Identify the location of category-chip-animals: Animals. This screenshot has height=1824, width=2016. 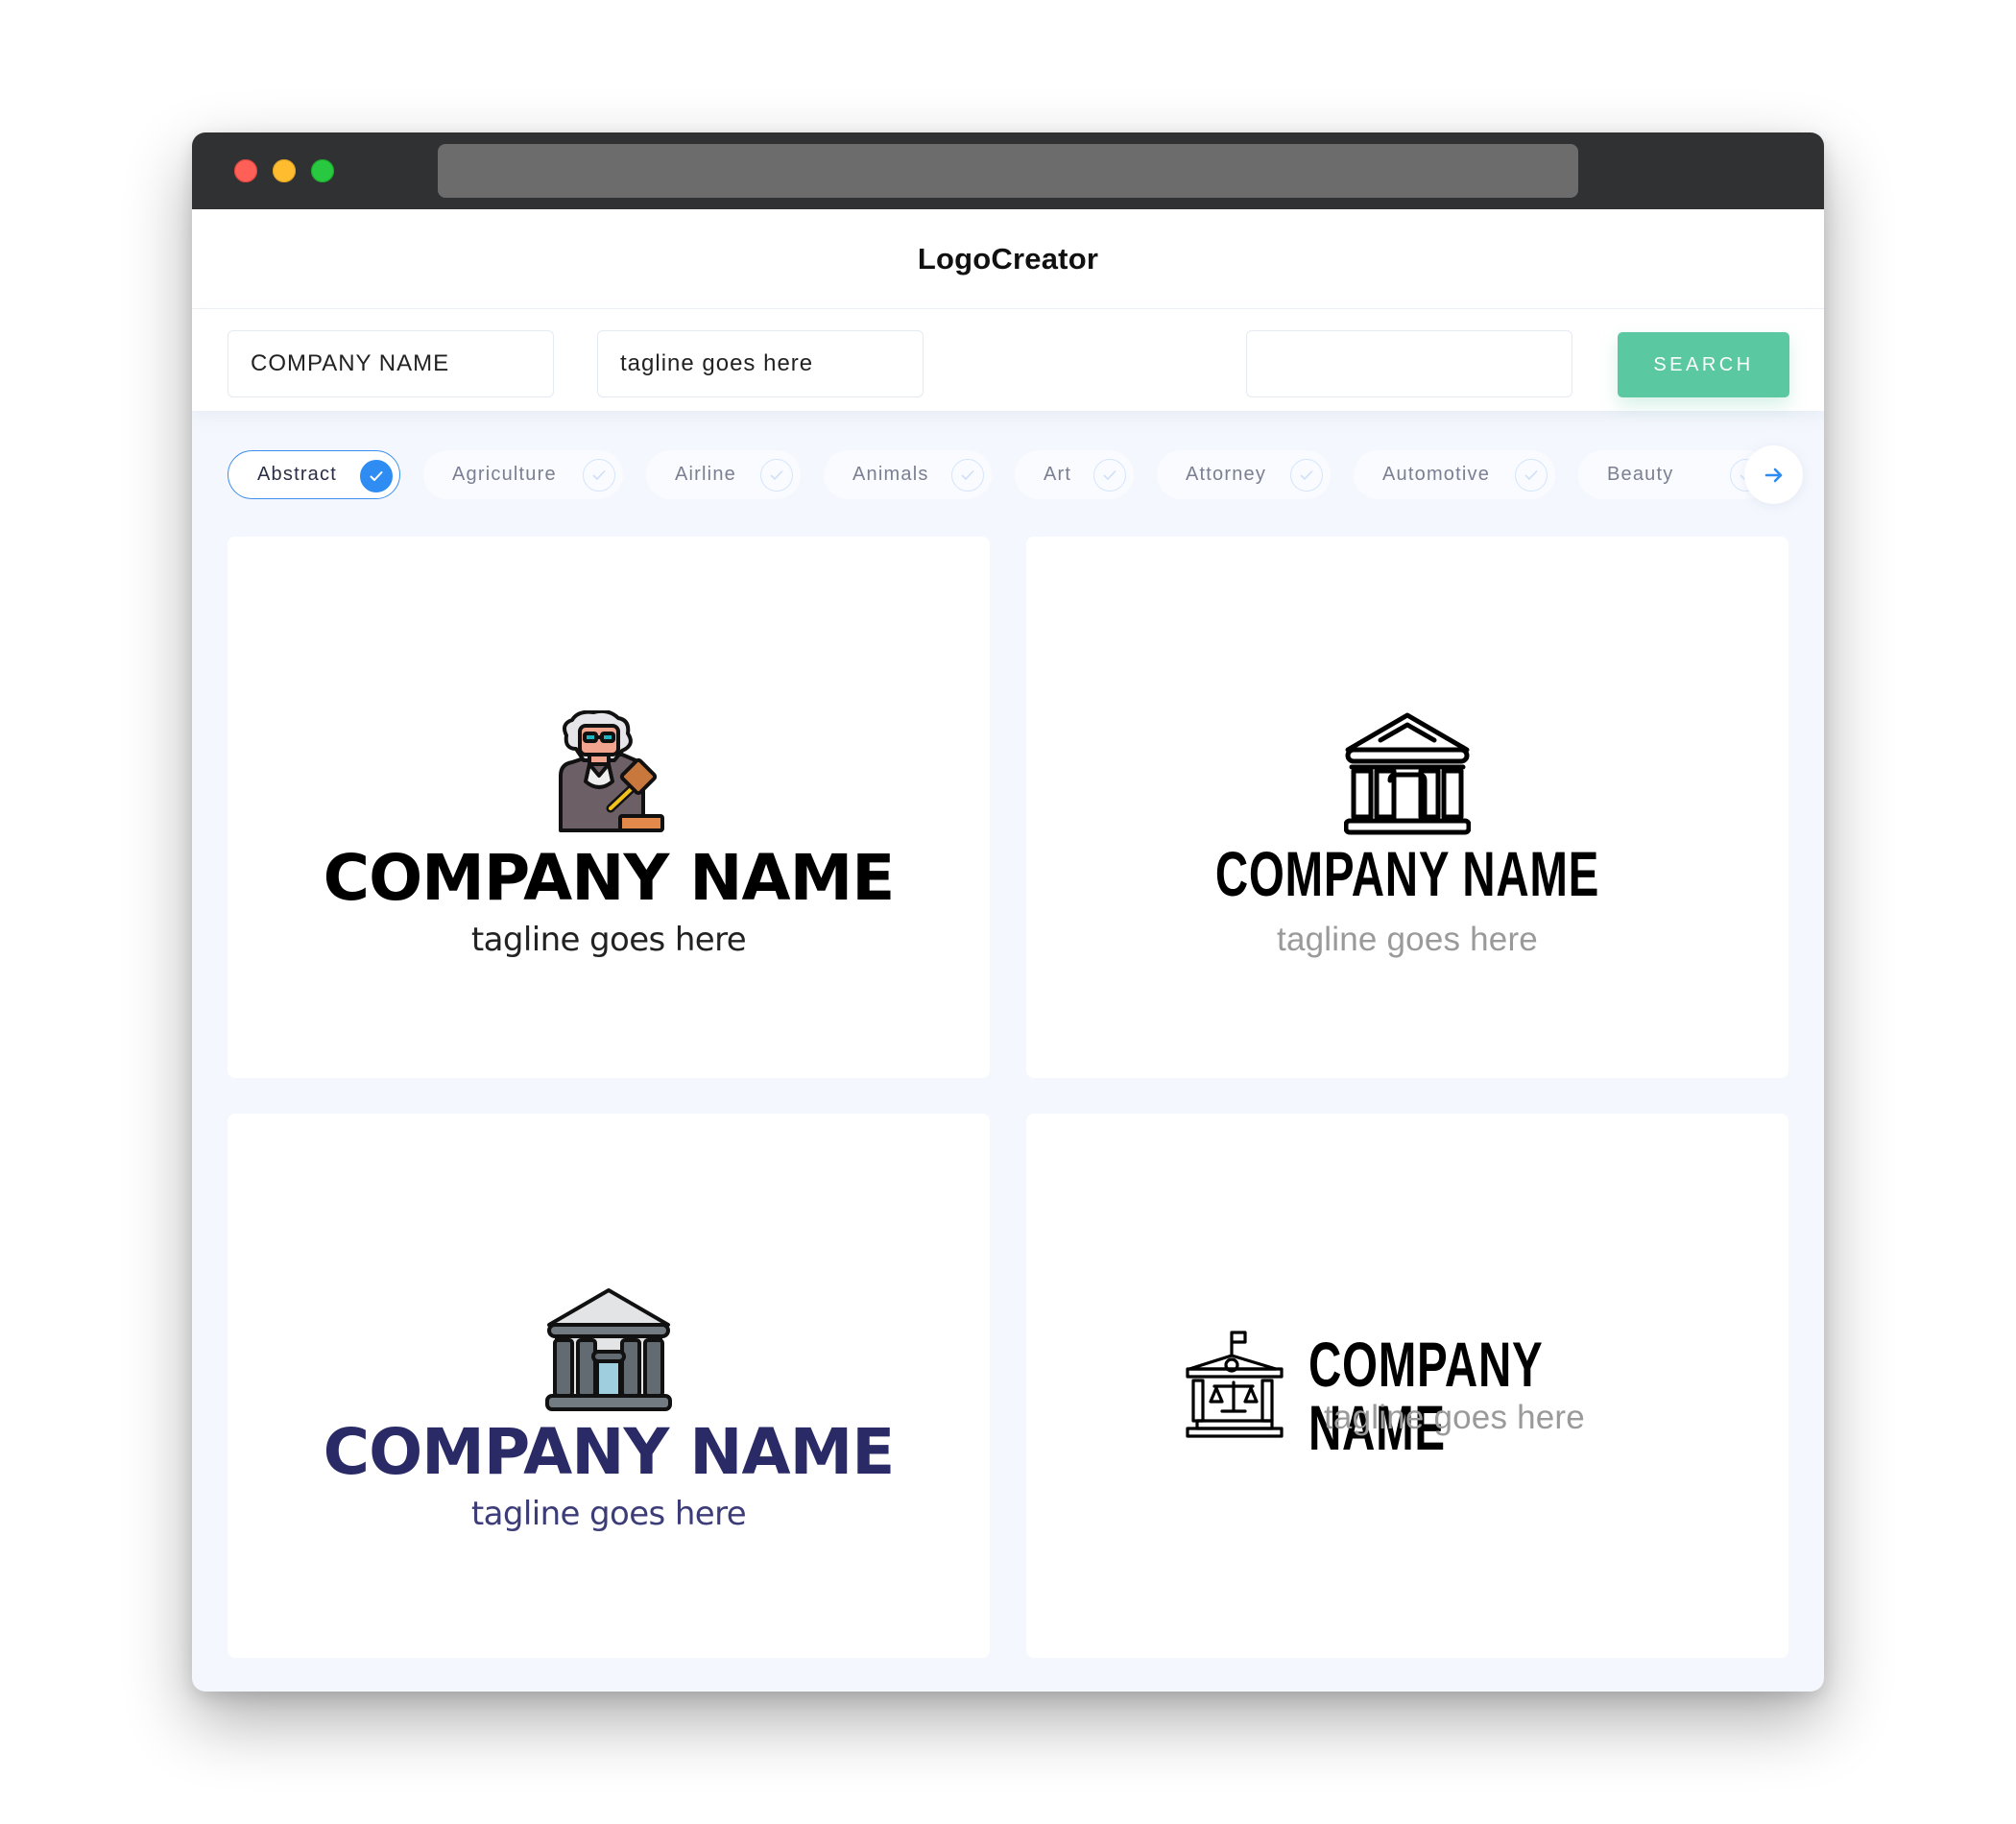
(908, 474).